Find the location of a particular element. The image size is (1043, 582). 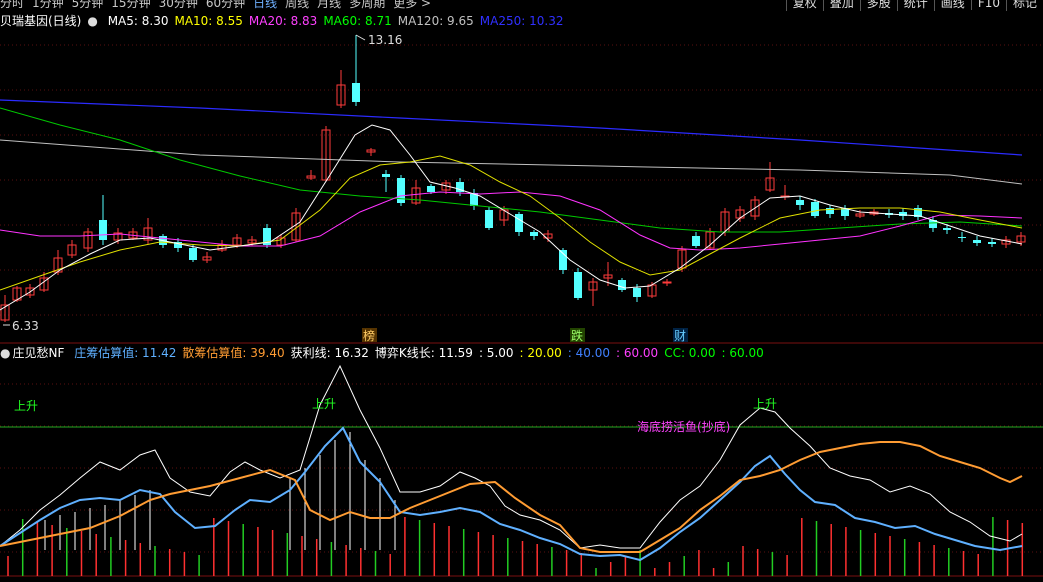

indicator-annotation-2: 上升 is located at coordinates (765, 404).